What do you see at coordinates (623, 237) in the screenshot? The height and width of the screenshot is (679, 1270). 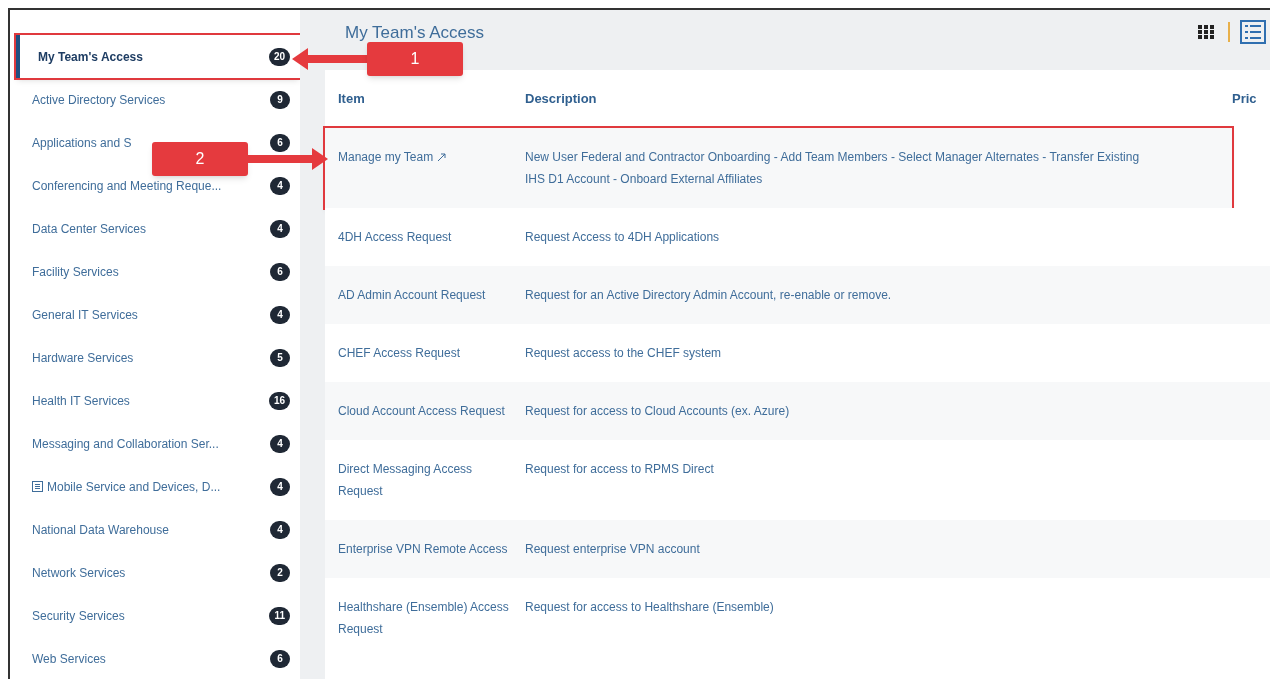 I see `item-description: Request Access to 4DH Applications` at bounding box center [623, 237].